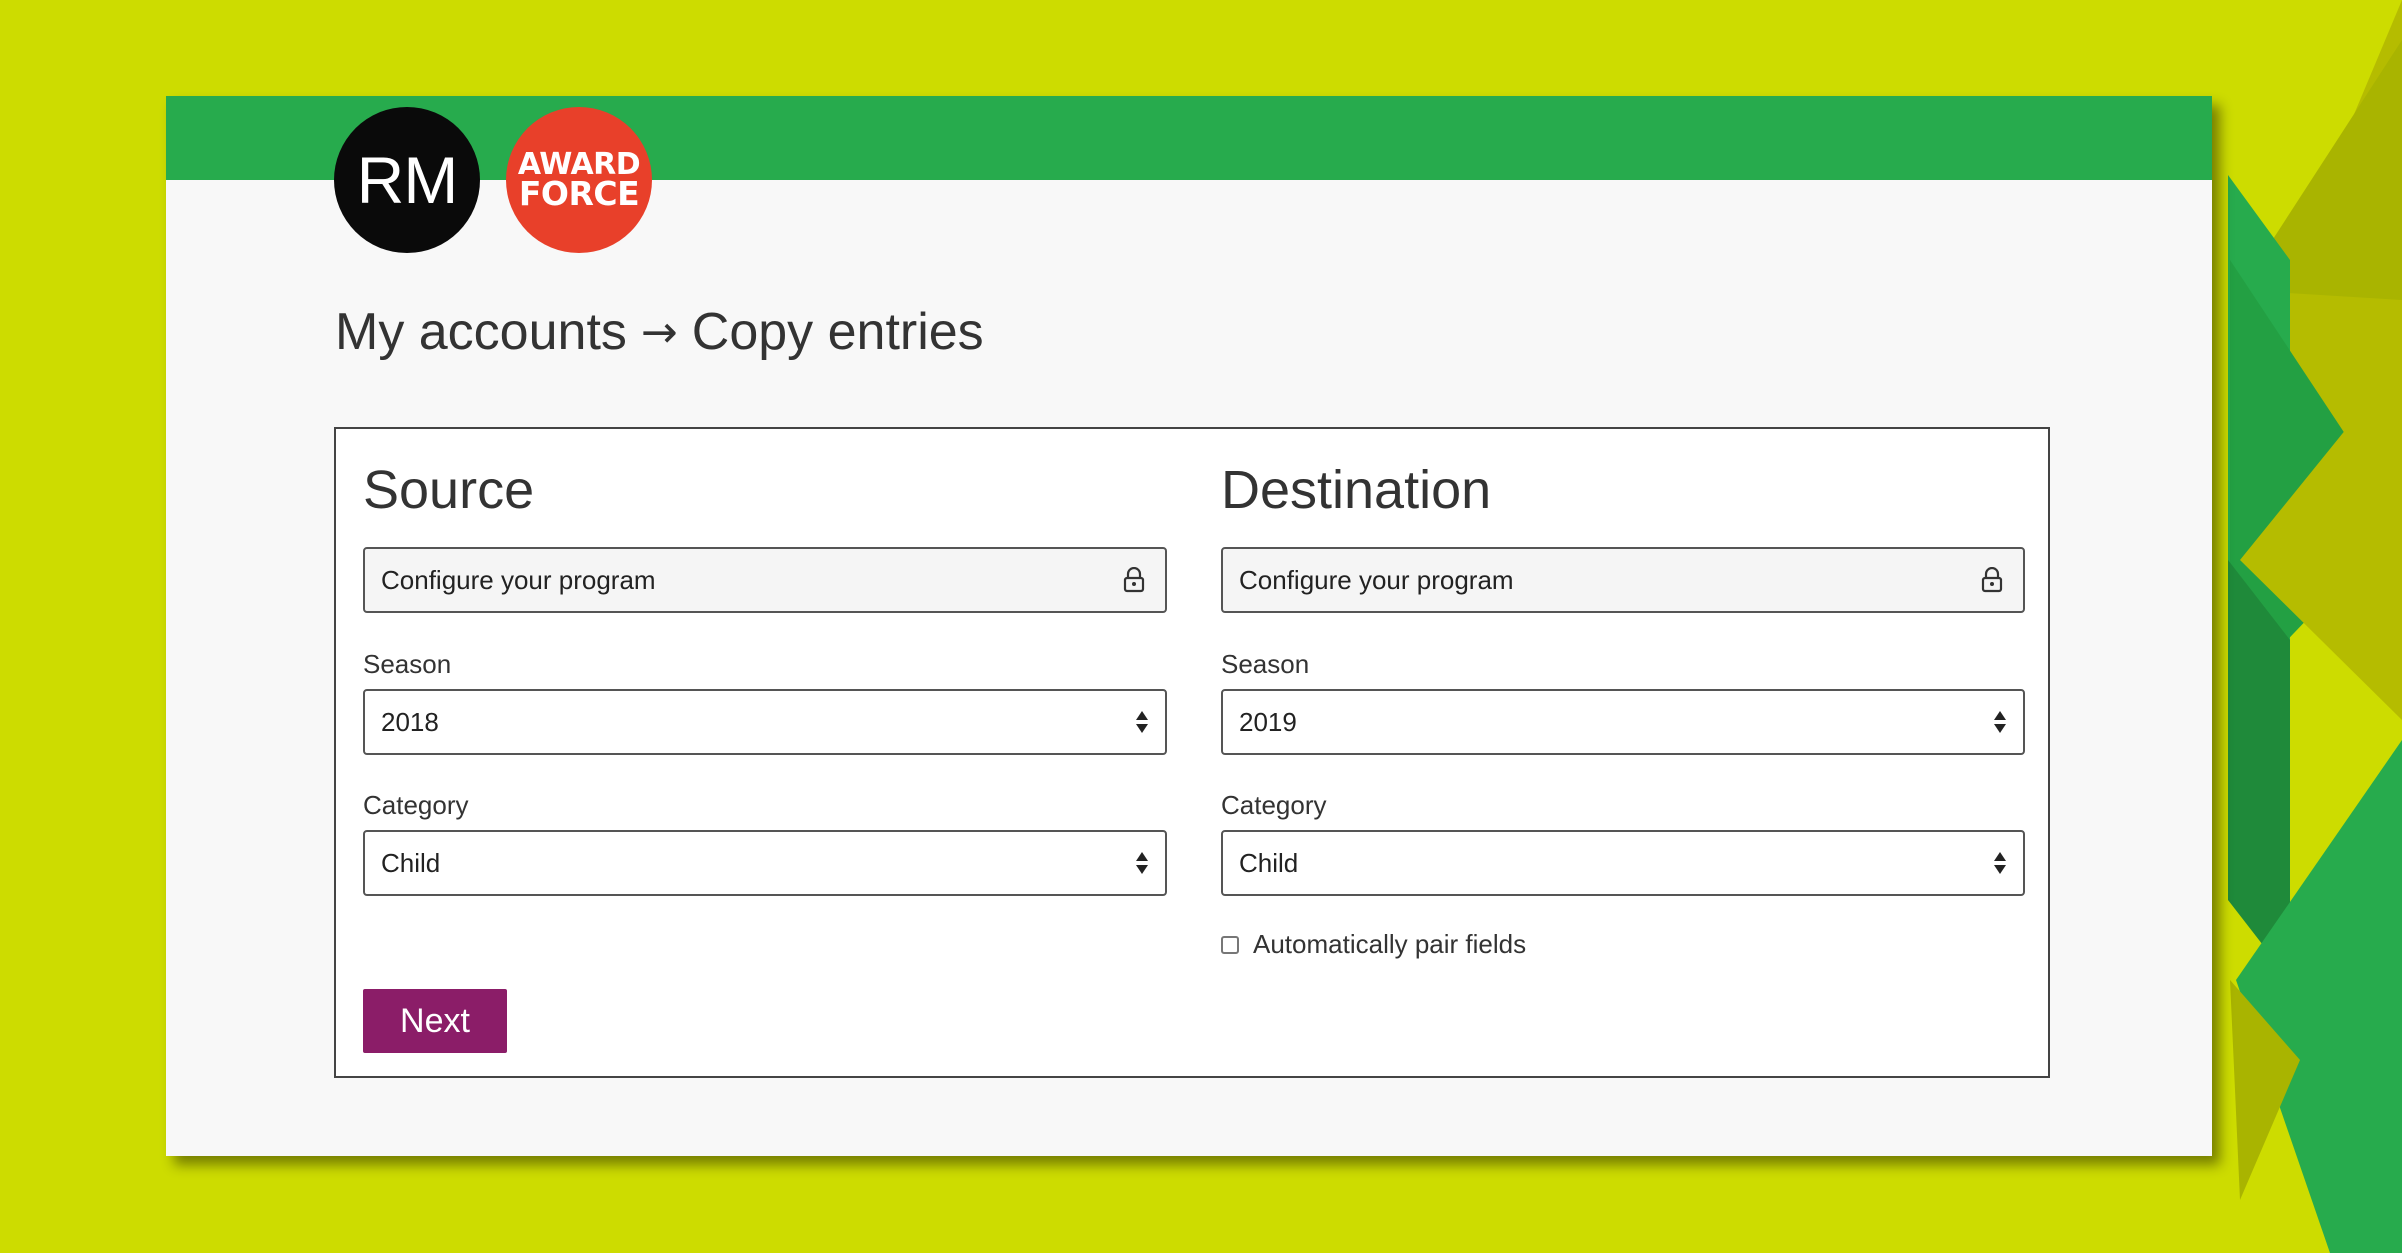  Describe the element at coordinates (518, 579) in the screenshot. I see `source-program-value: Configure your program` at that location.